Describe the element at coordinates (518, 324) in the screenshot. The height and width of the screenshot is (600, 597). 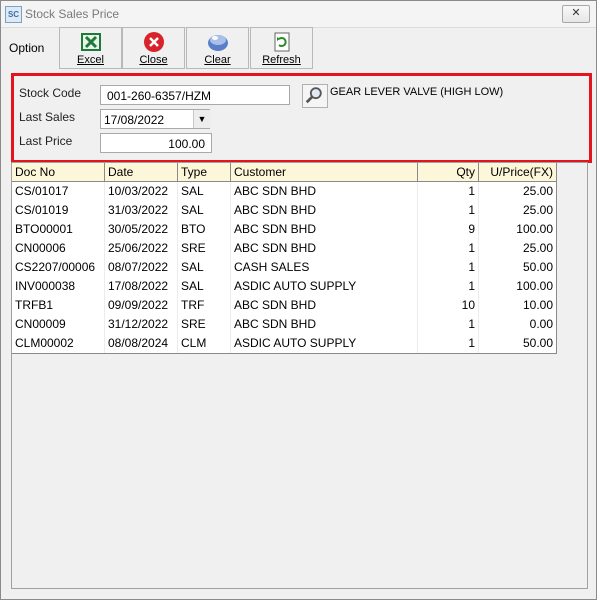
I see `unit-price-cell: 0.00` at that location.